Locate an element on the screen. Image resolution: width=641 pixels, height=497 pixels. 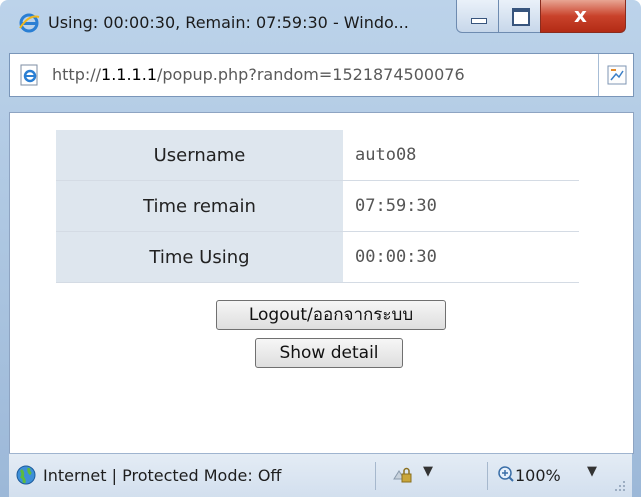
globe-icon is located at coordinates (26, 475).